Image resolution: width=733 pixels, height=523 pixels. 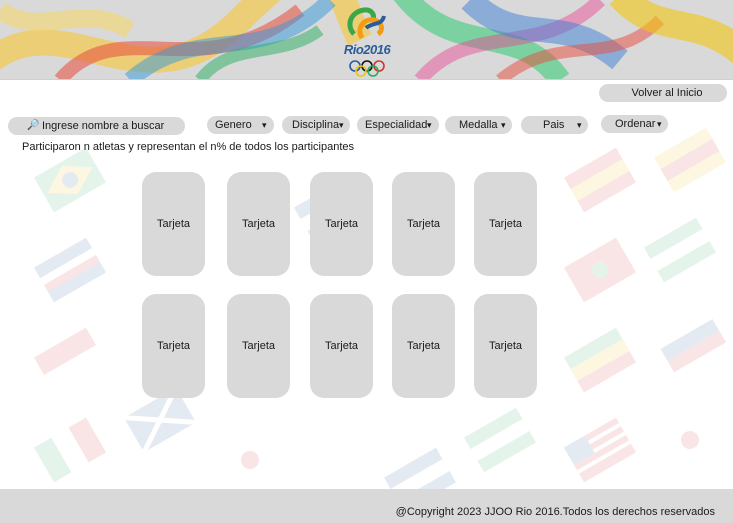 I want to click on disciplina-dropdown: Disciplina ▾, so click(x=316, y=125).